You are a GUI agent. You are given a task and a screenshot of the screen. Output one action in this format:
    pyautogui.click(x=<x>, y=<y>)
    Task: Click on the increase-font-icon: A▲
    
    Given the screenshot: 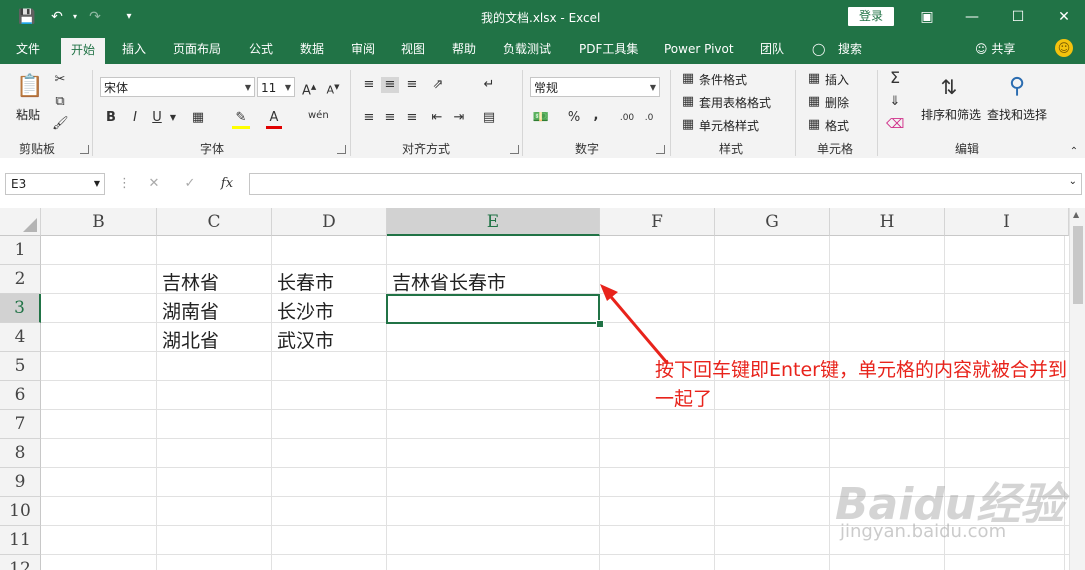 What is the action you would take?
    pyautogui.click(x=309, y=89)
    